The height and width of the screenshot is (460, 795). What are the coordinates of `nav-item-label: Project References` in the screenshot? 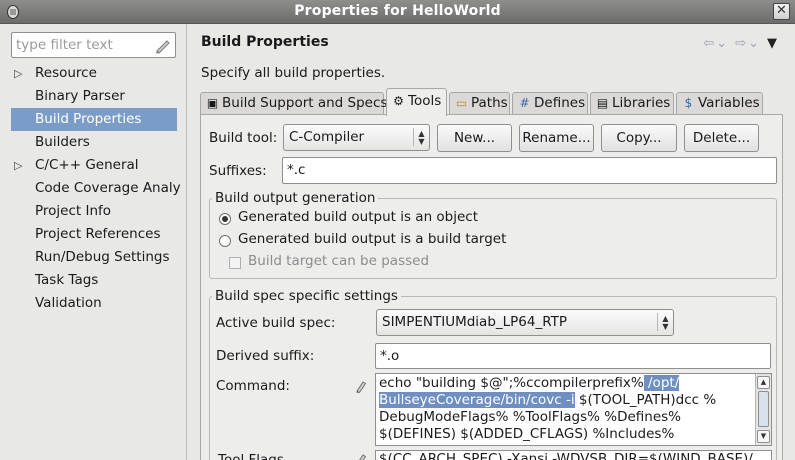 It's located at (98, 234).